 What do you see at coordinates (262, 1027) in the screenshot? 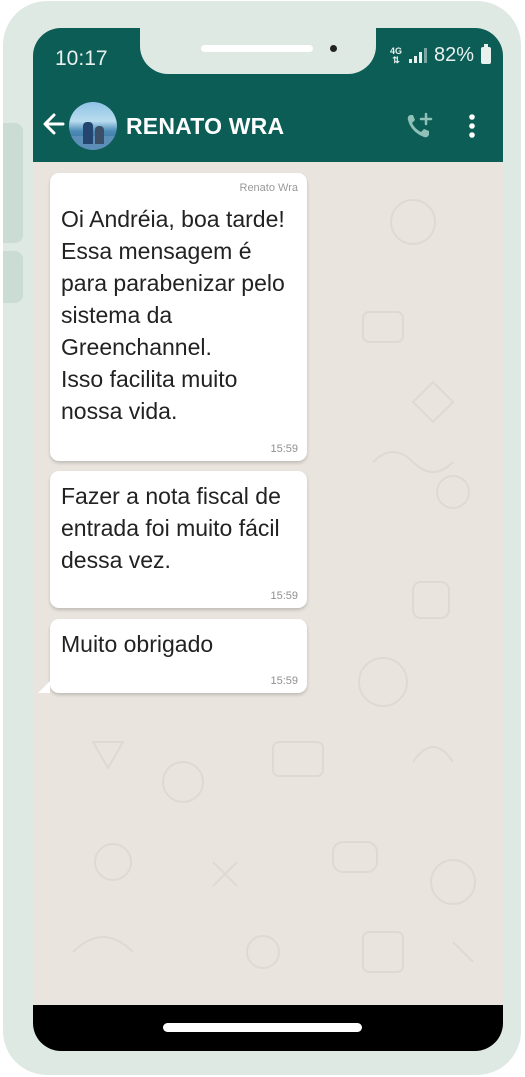
I see `home-indicator` at bounding box center [262, 1027].